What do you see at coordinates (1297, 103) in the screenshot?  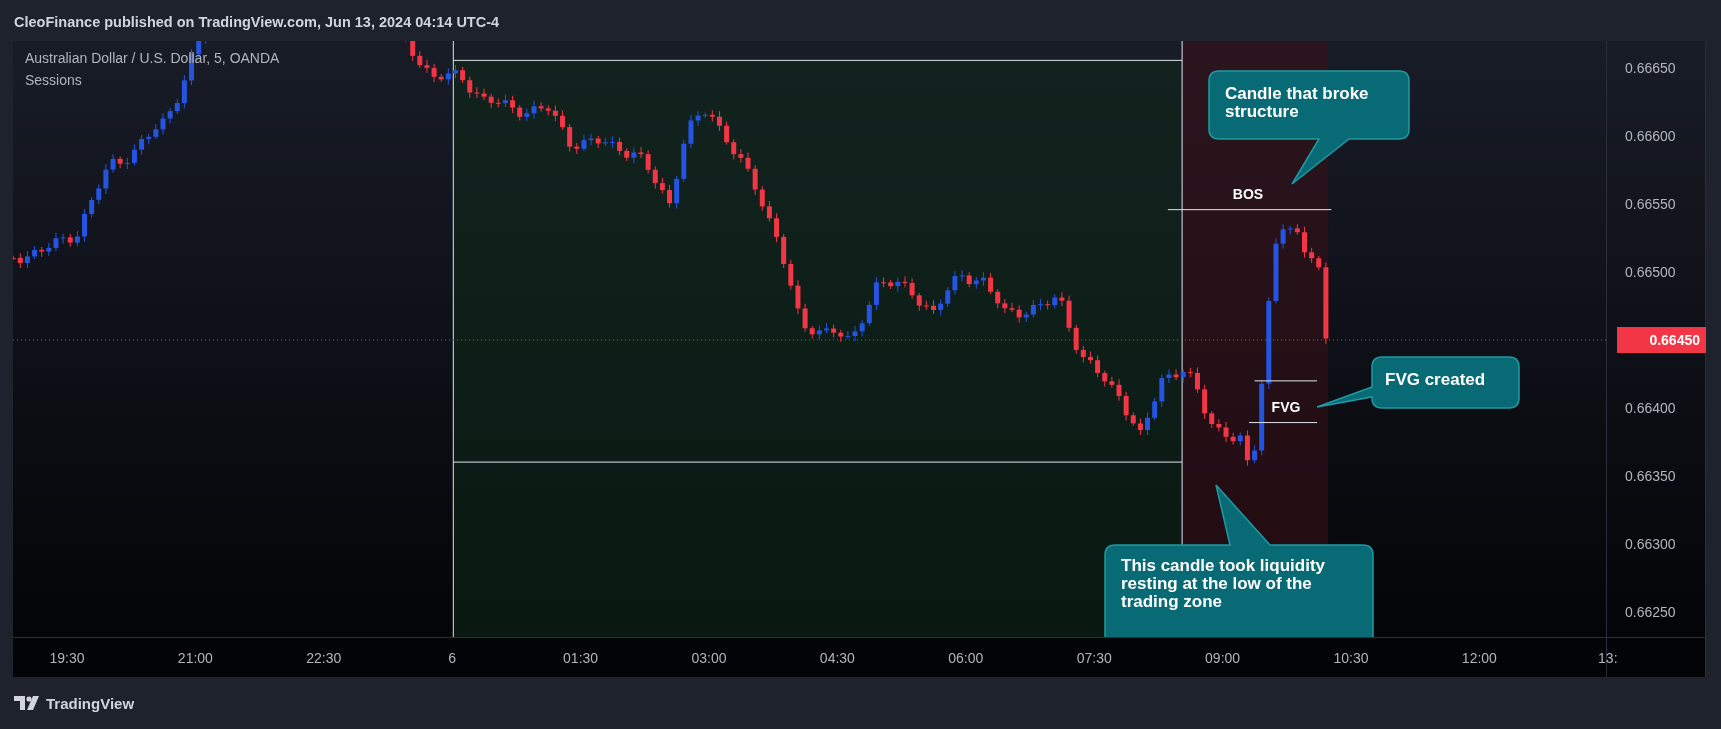 I see `callout-text: Candle that broke structure` at bounding box center [1297, 103].